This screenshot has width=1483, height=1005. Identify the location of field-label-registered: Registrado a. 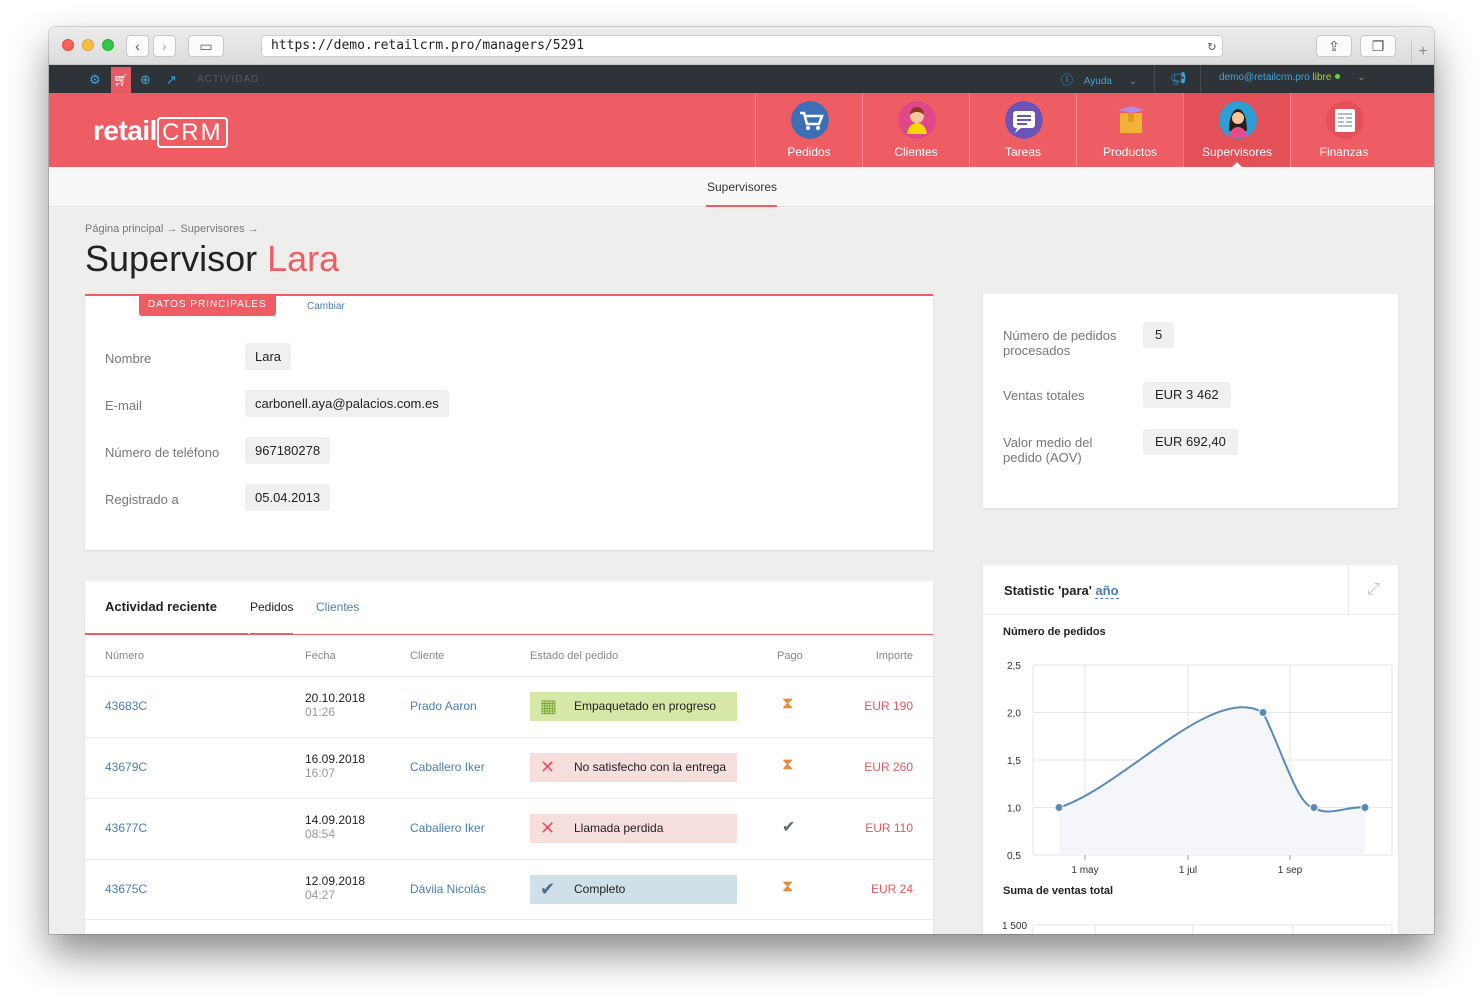
(142, 499).